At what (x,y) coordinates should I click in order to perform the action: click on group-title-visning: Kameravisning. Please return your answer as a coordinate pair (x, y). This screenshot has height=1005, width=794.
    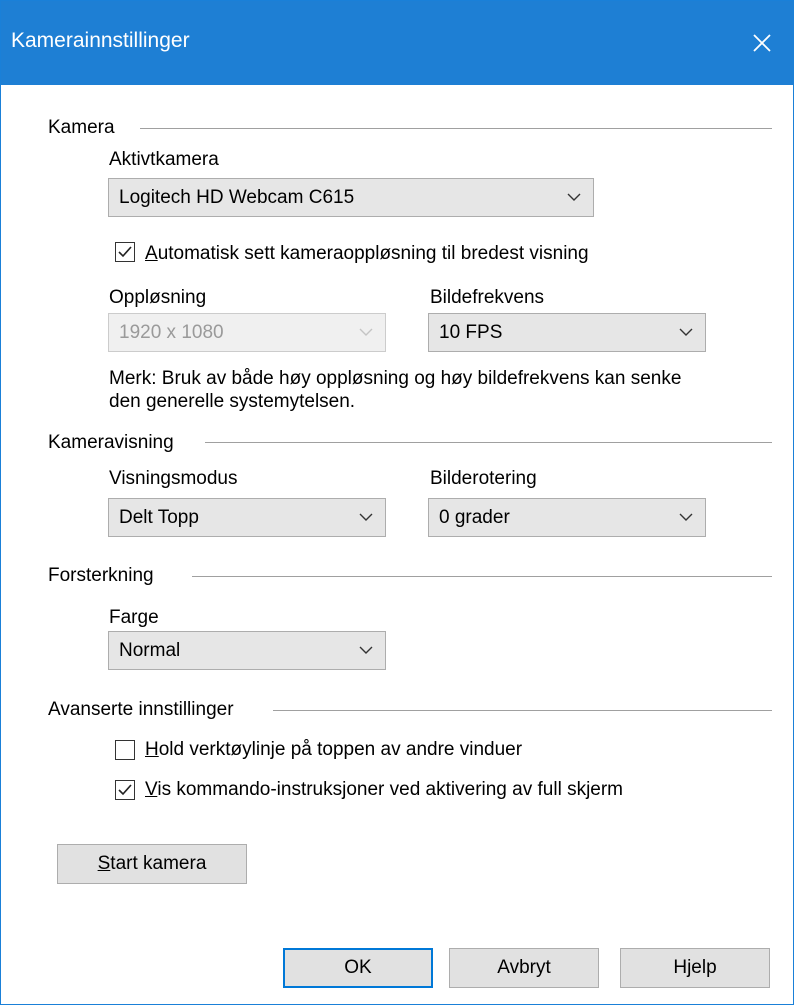
    Looking at the image, I should click on (111, 442).